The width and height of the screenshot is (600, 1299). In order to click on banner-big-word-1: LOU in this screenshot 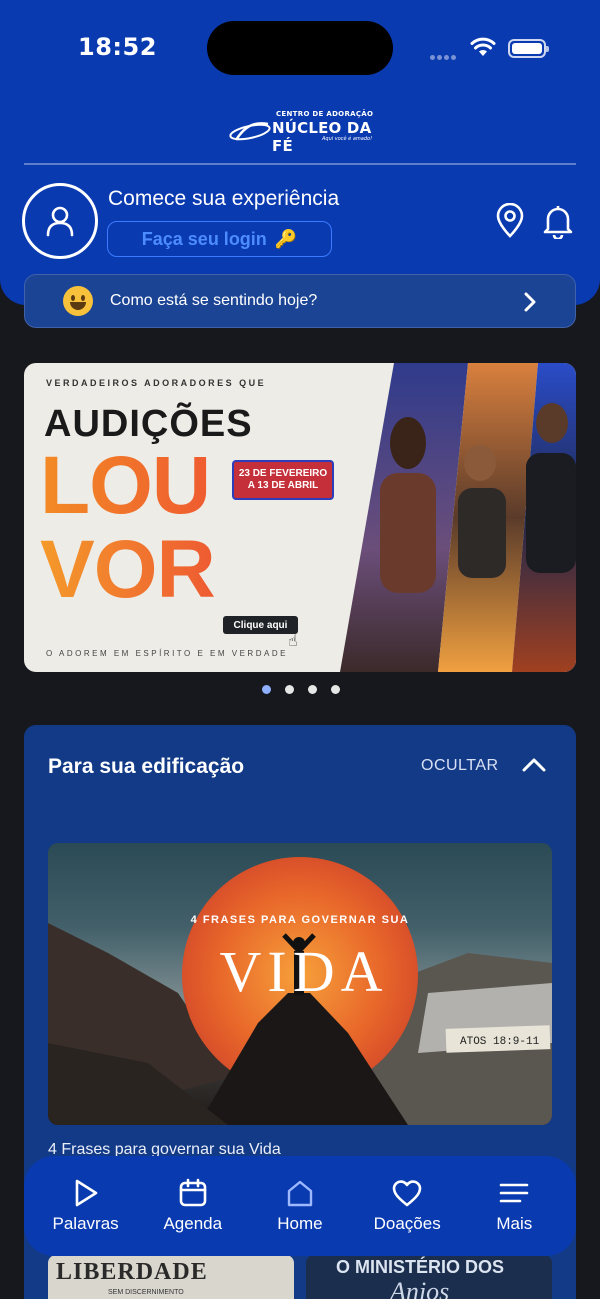, I will do `click(125, 485)`.